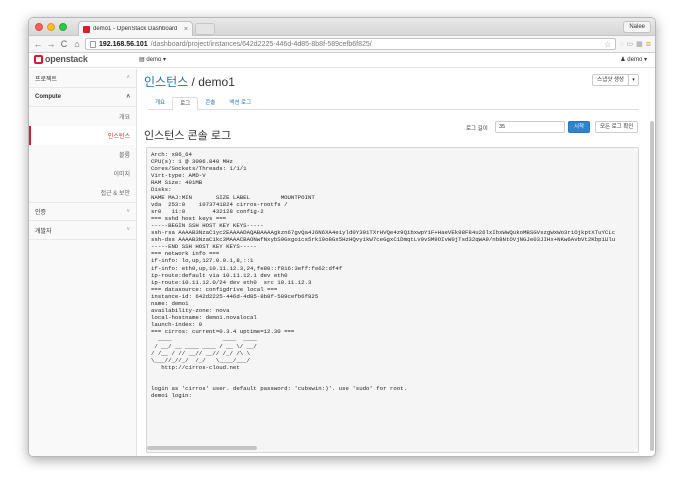 This screenshot has width=683, height=494. What do you see at coordinates (82, 135) in the screenshot?
I see `sidebar-item-instances: 인스턴스` at bounding box center [82, 135].